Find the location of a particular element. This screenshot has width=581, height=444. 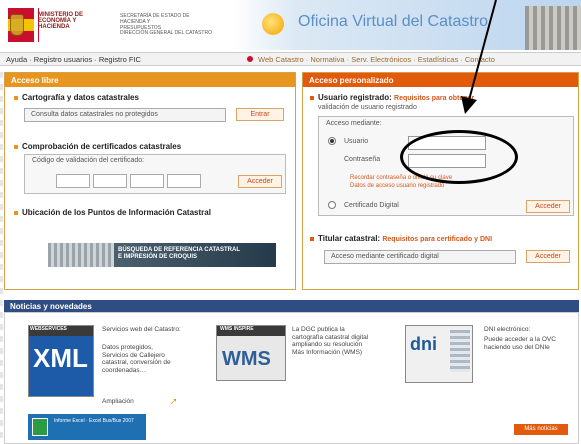

banner-line-1: BÚSQUEDA DE REFERENCIA CATASTRAL is located at coordinates (179, 250).